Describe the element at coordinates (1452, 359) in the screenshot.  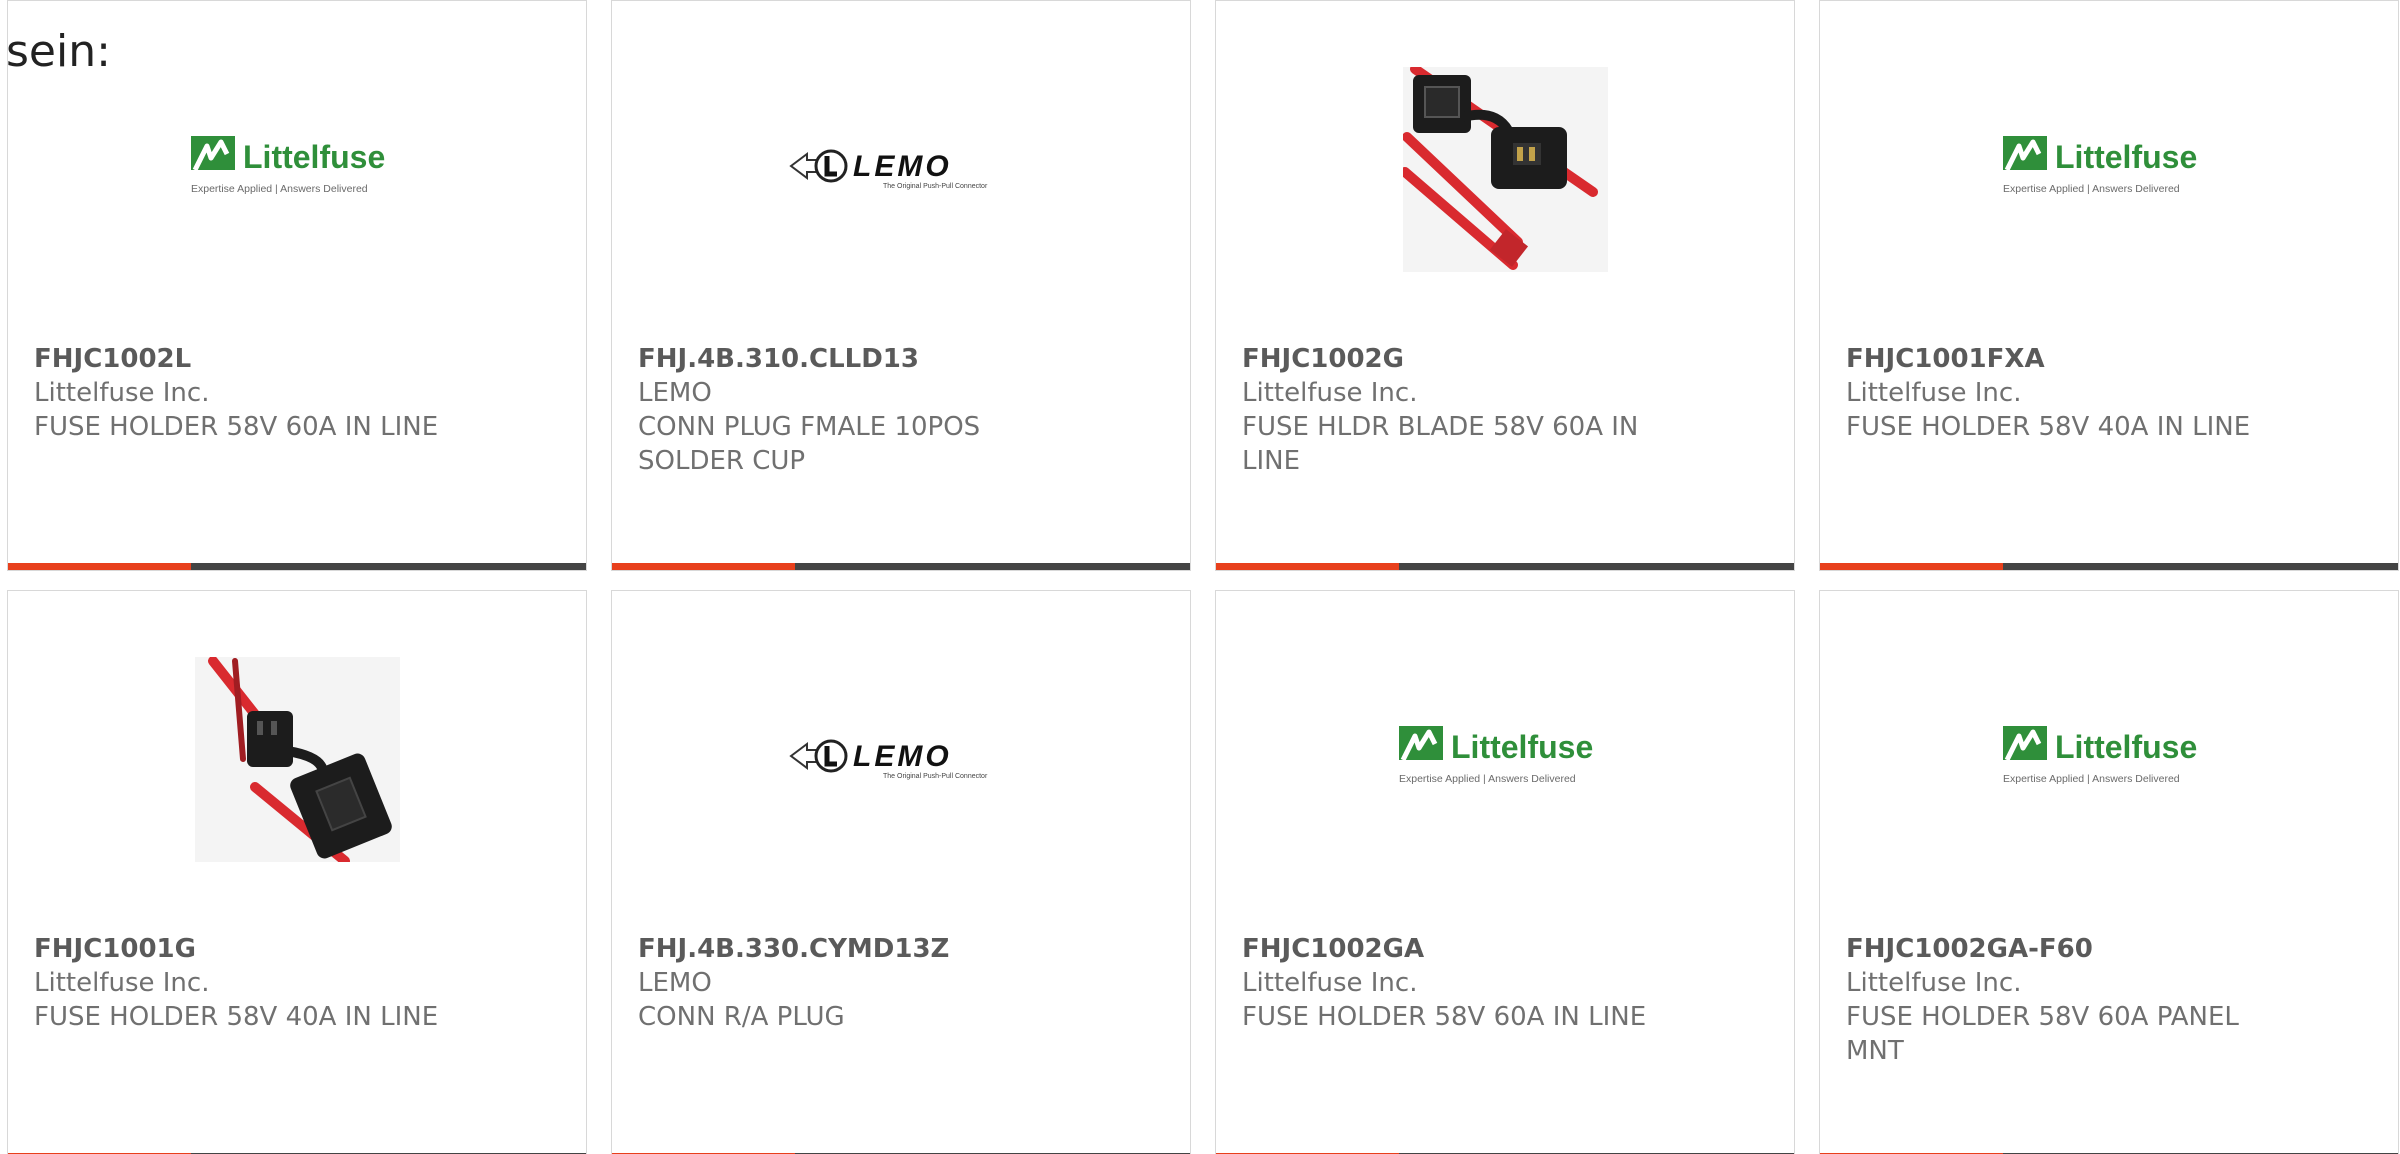
I see `product-part-number: FHJC1002G` at that location.